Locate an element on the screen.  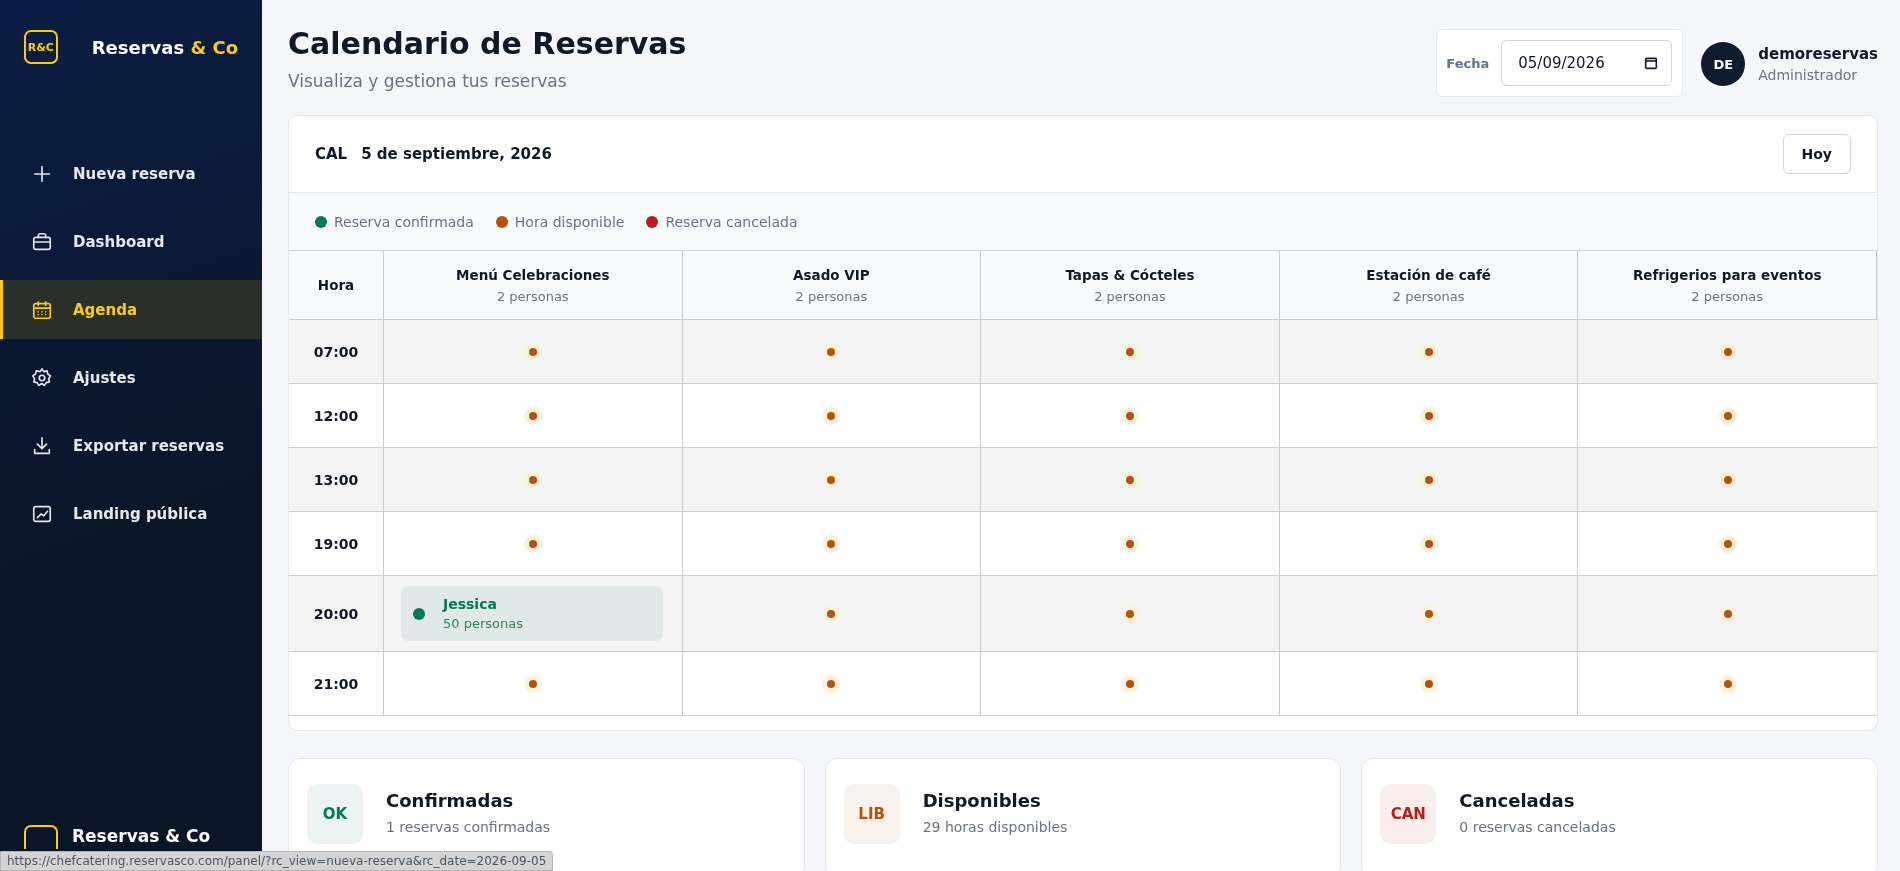
status-url: https://chefcatering.reservasco.com/panel/?rc_view=nueva-reserva&rc_date=2026-09-05 is located at coordinates (277, 861).